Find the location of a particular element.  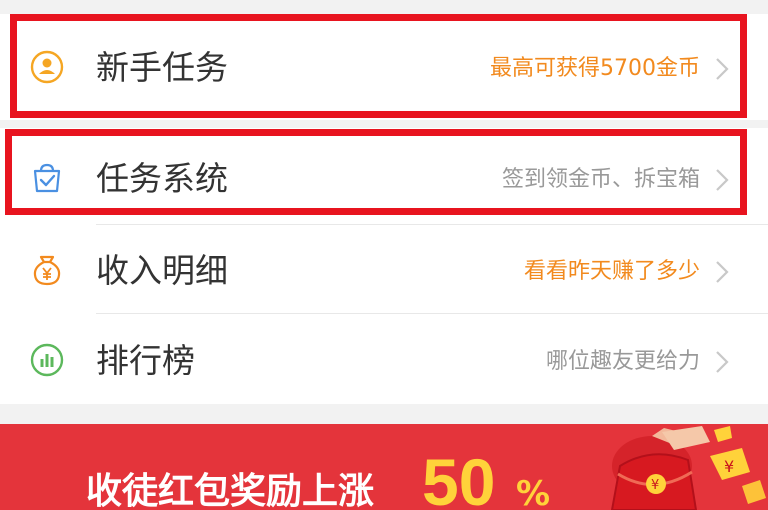

menu-item-subtitle: 哪位趣友更给力 is located at coordinates (622, 361).